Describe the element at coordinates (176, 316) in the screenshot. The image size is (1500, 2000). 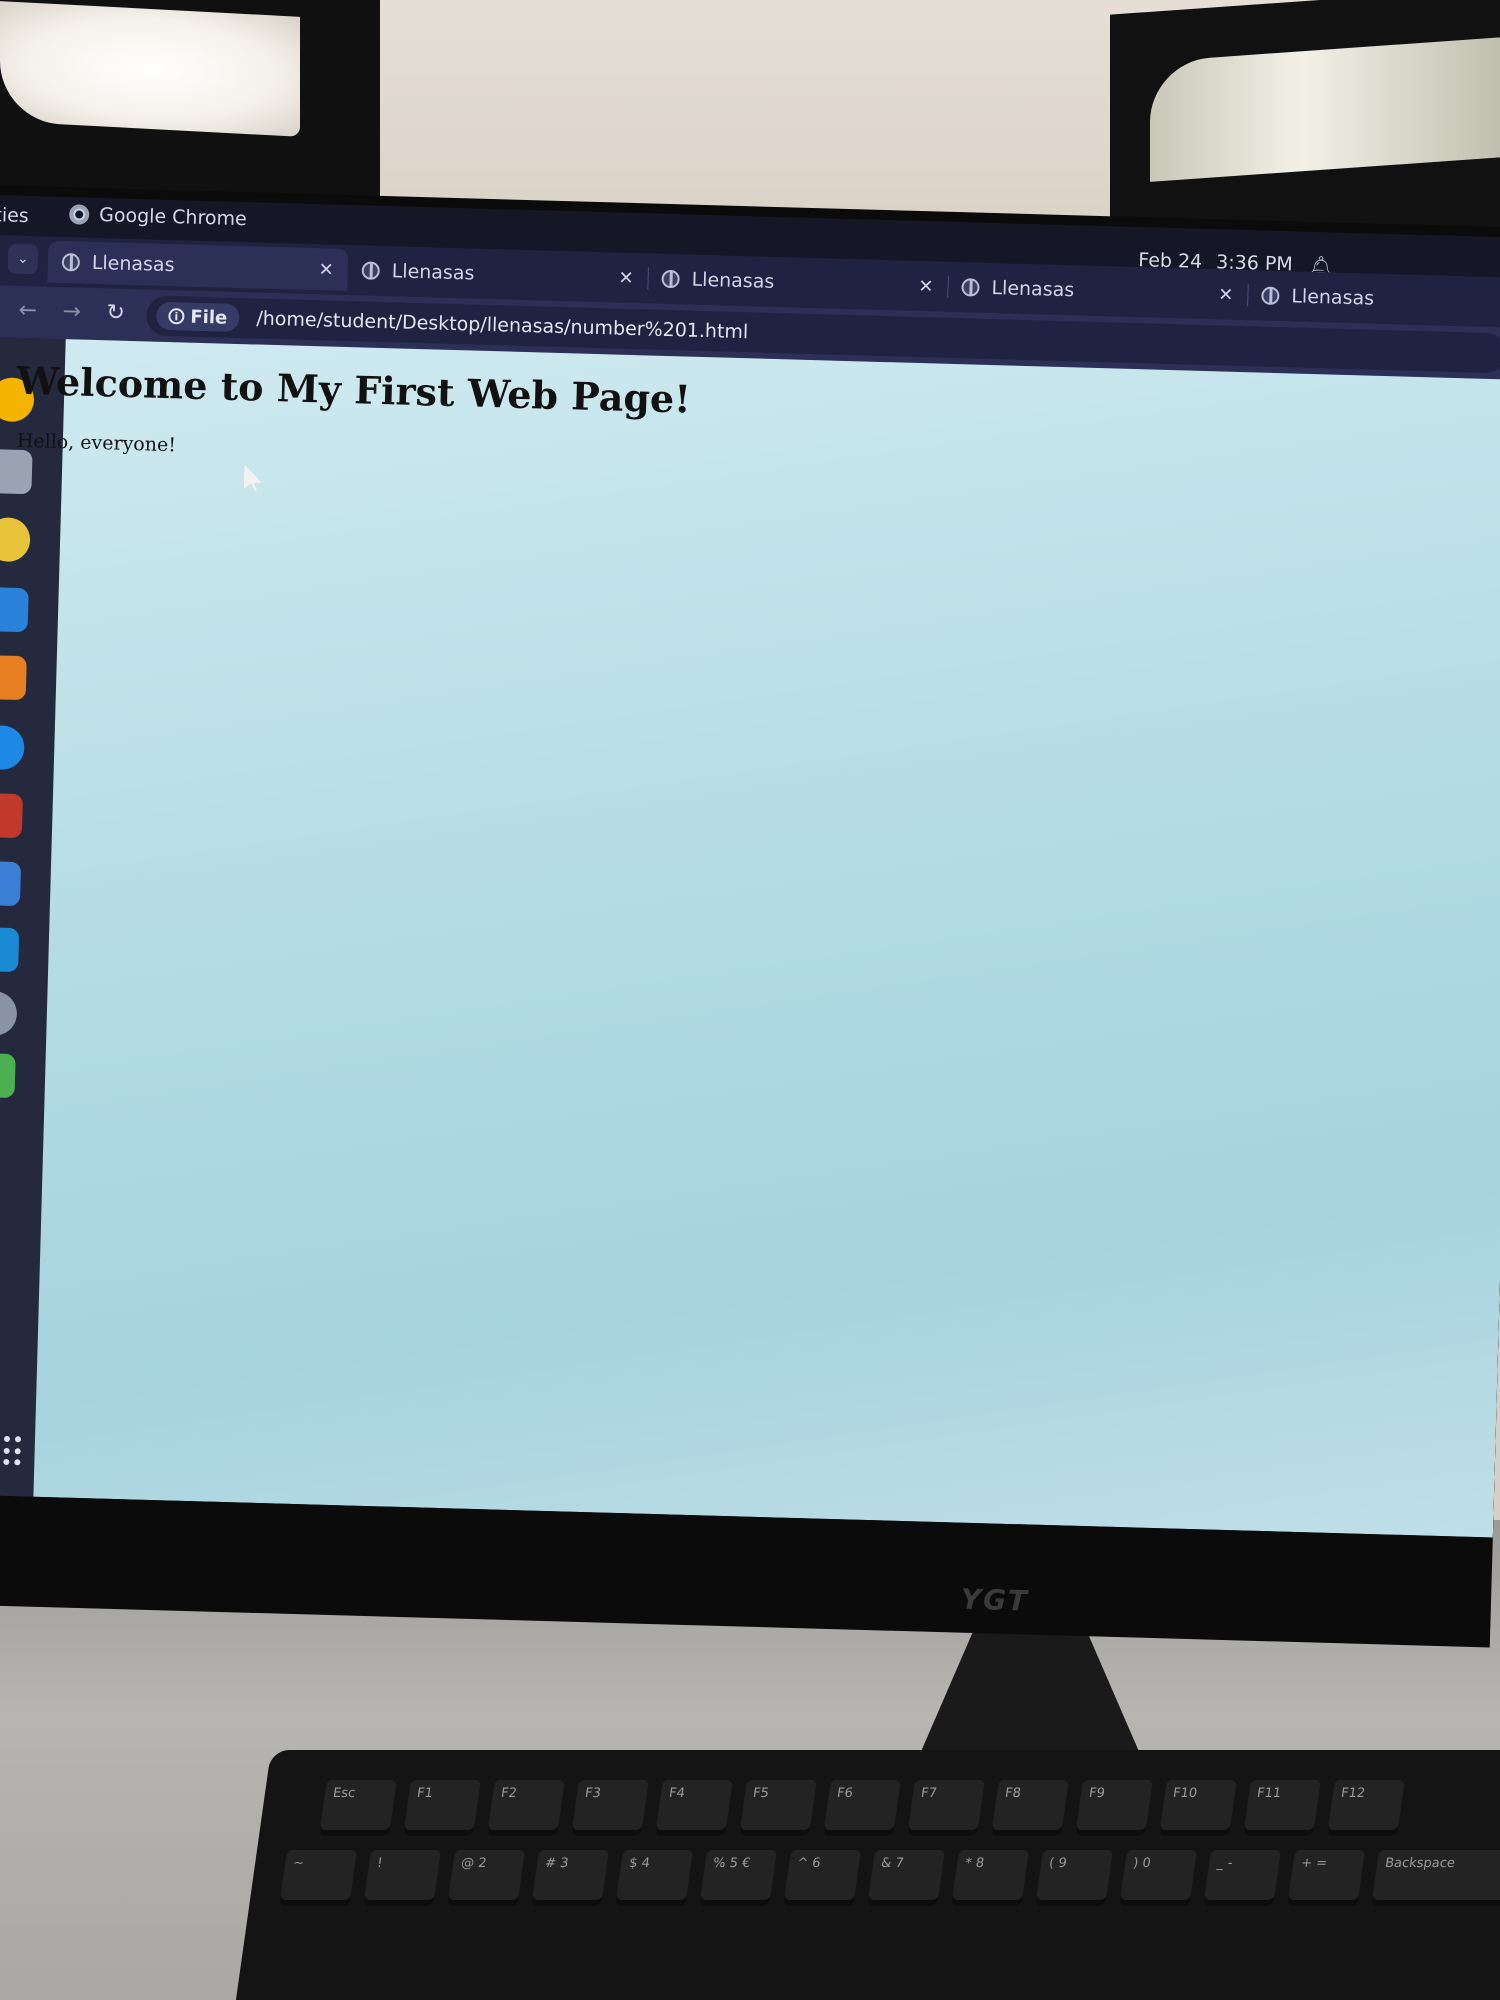
I see `info-icon: i` at that location.